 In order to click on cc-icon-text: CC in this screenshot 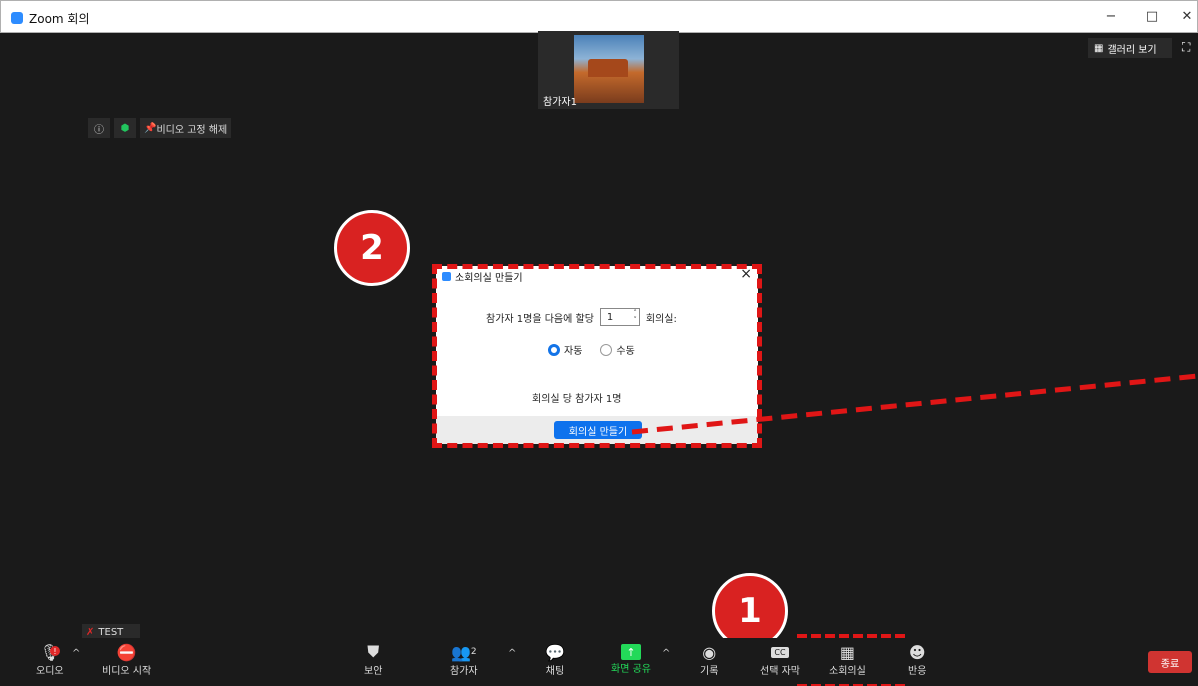, I will do `click(780, 652)`.